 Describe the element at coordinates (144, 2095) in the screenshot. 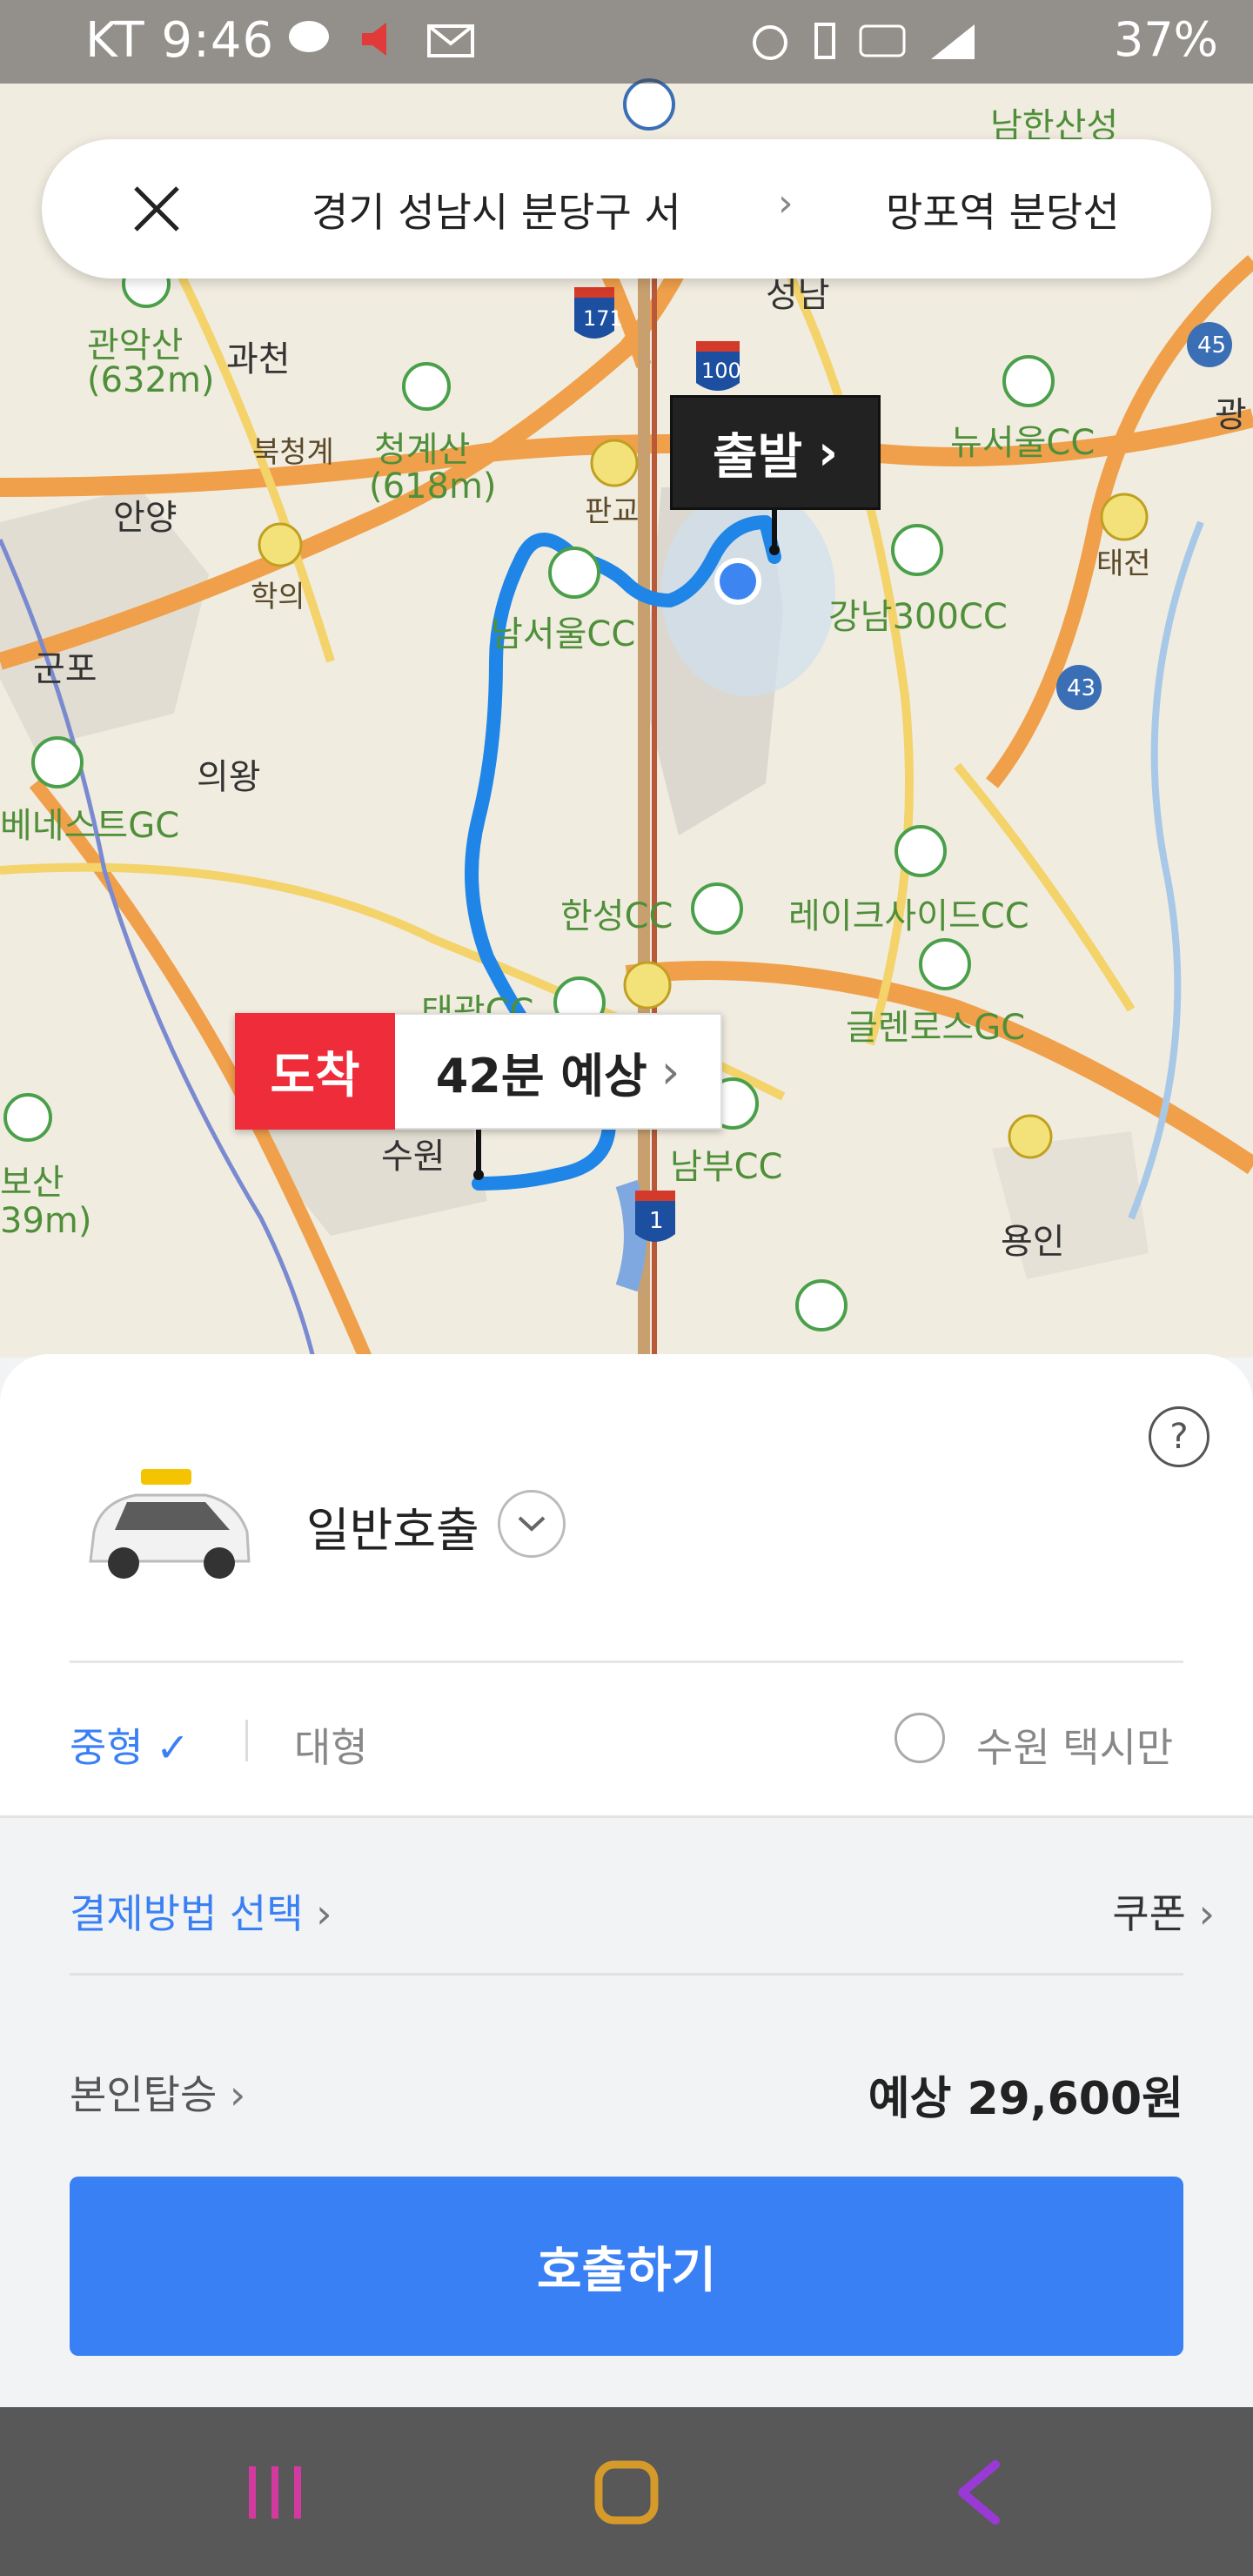

I see `self-ride-label: 본인탑승` at that location.